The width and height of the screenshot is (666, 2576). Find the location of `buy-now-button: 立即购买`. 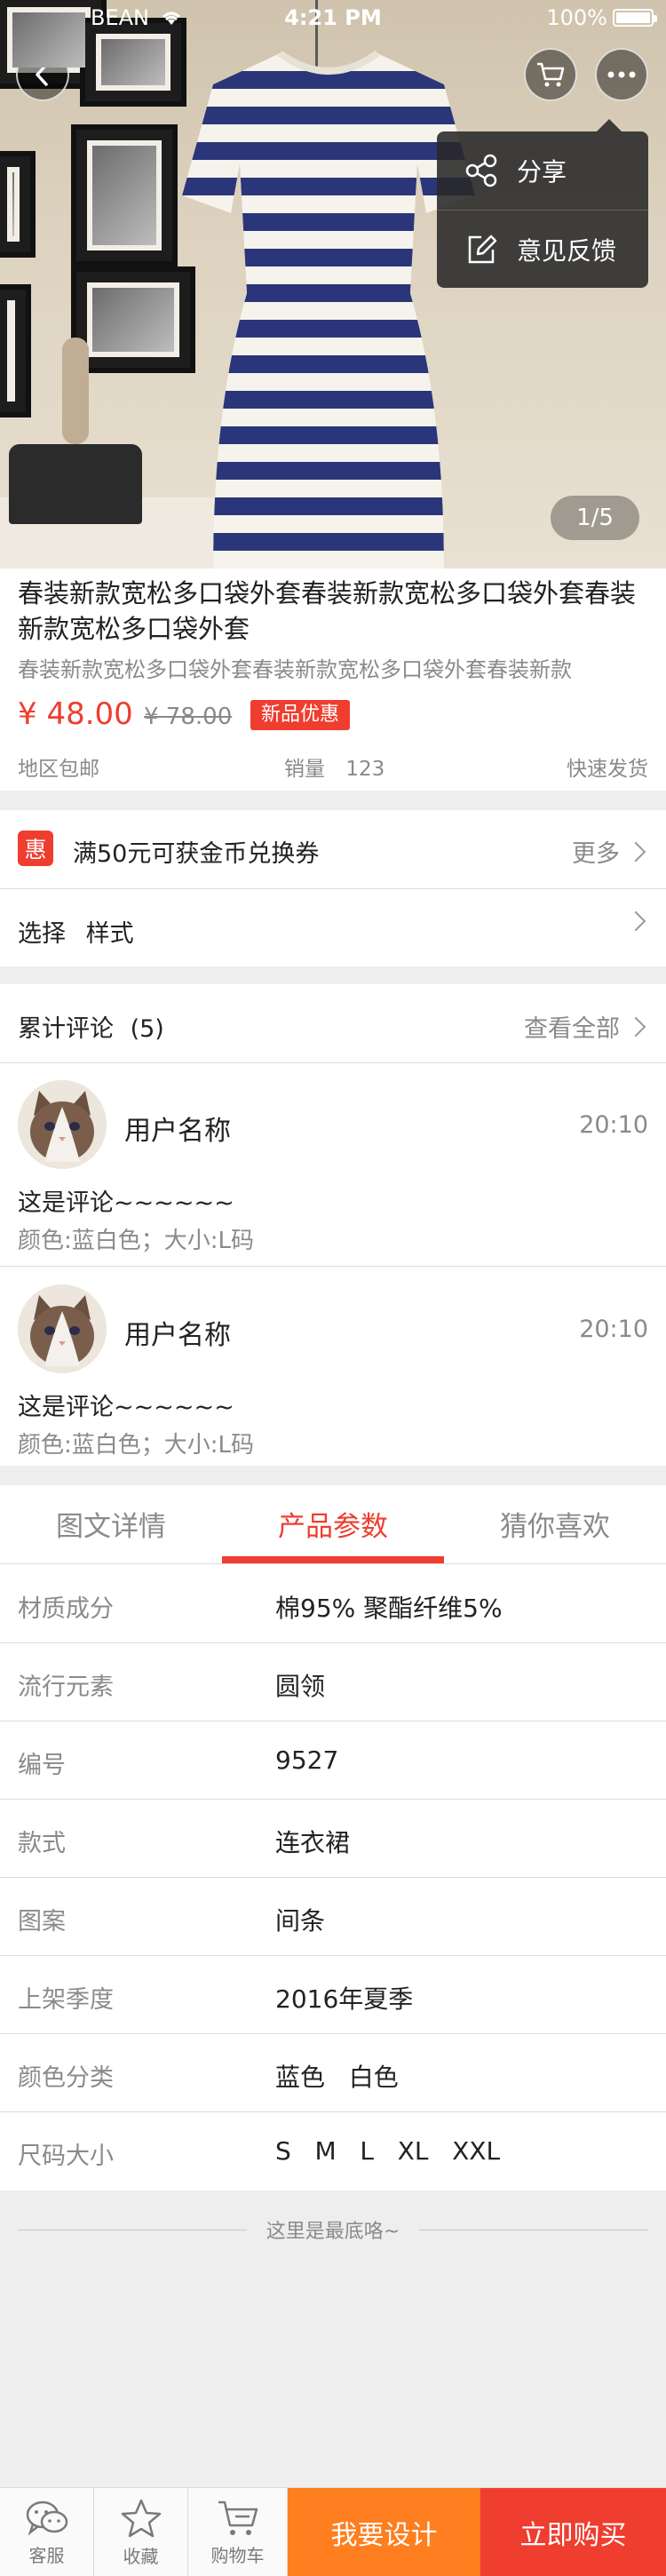

buy-now-button: 立即购买 is located at coordinates (573, 2532).